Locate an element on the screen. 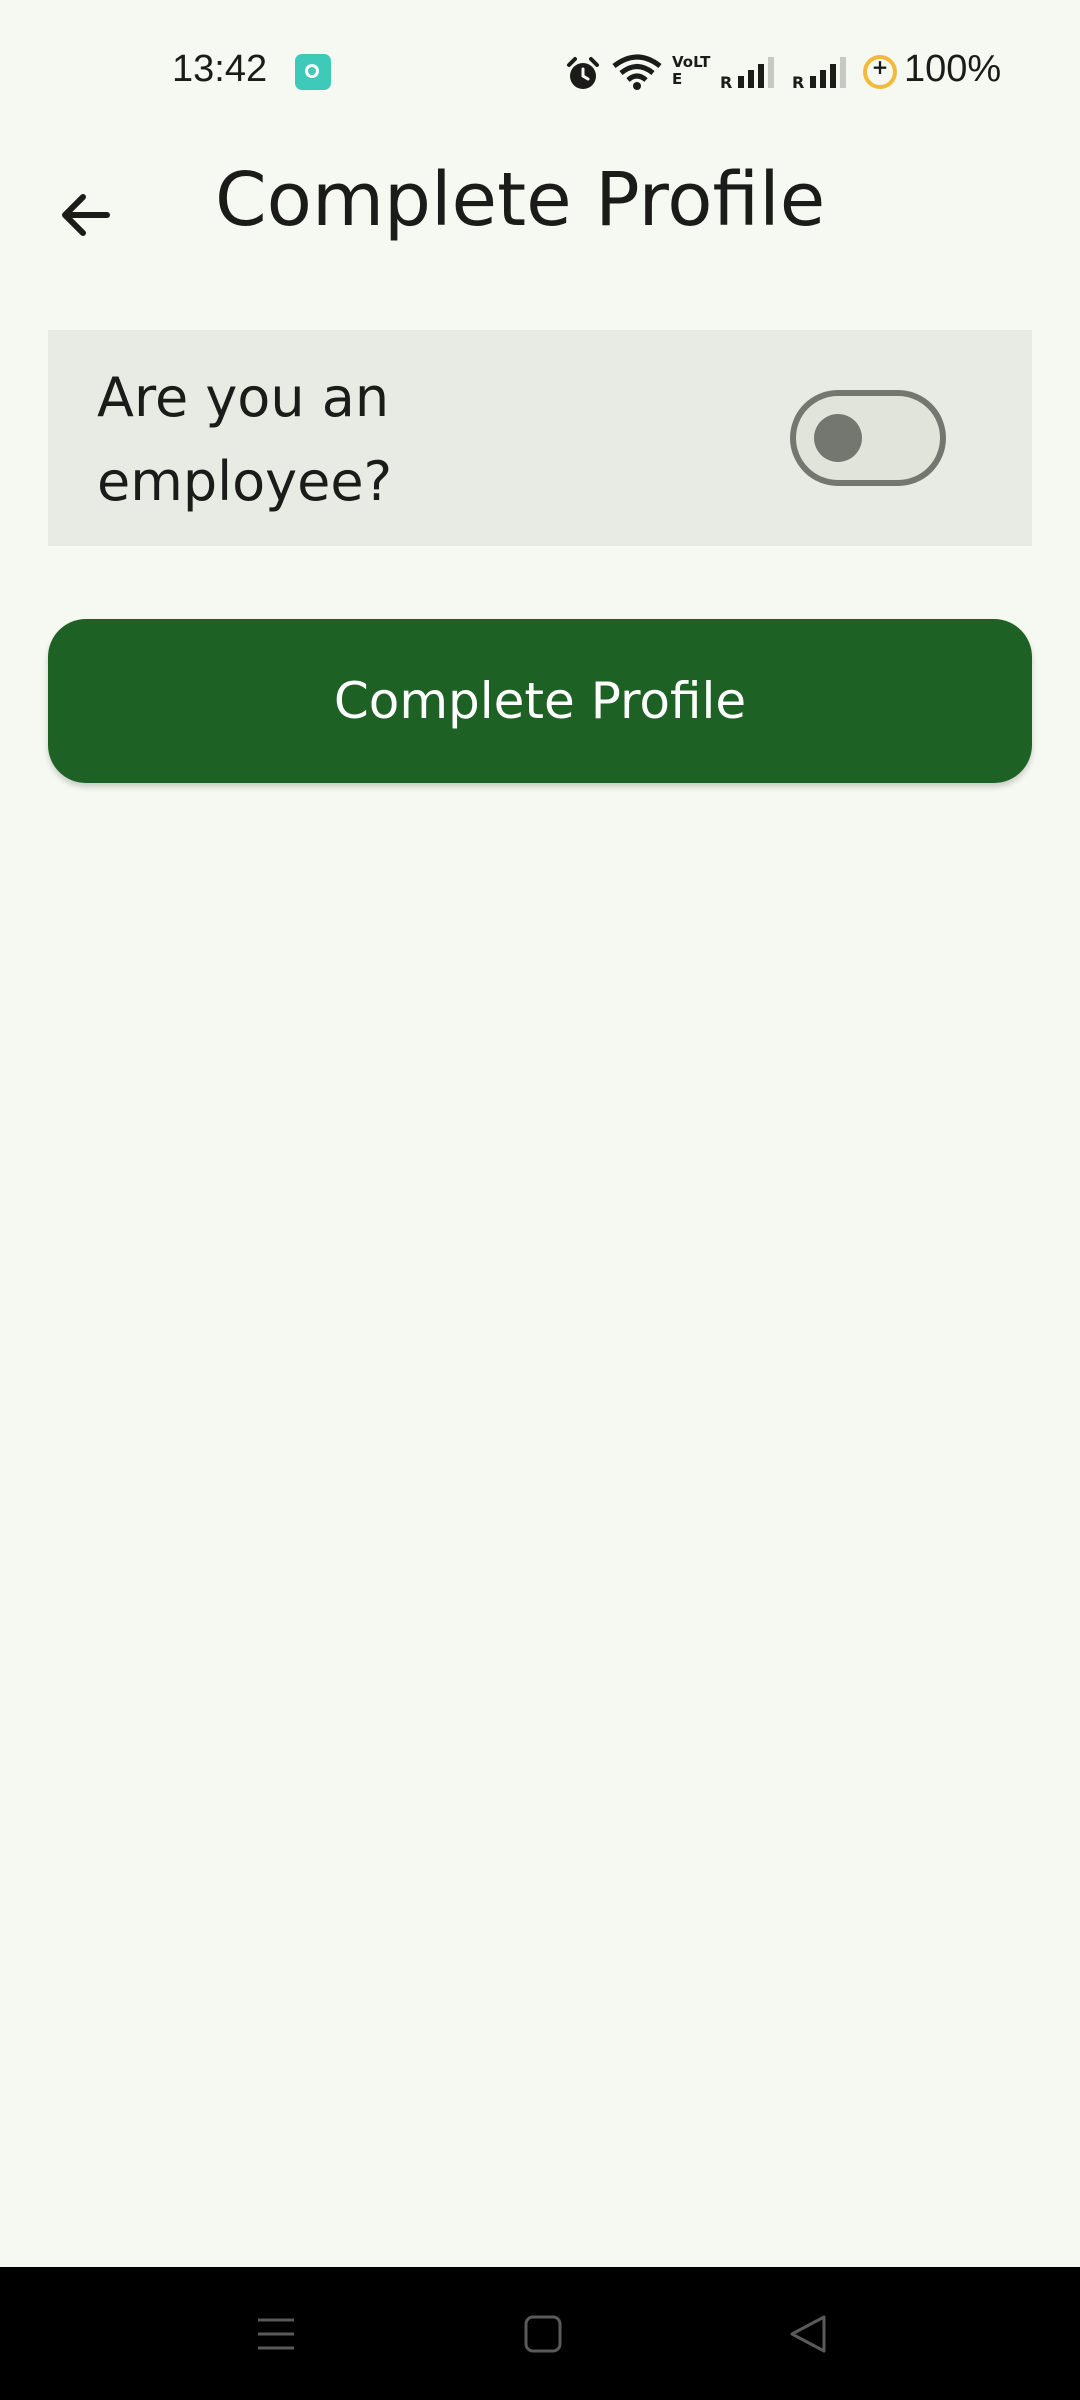  top-app-bar: Complete Profile is located at coordinates (540, 200).